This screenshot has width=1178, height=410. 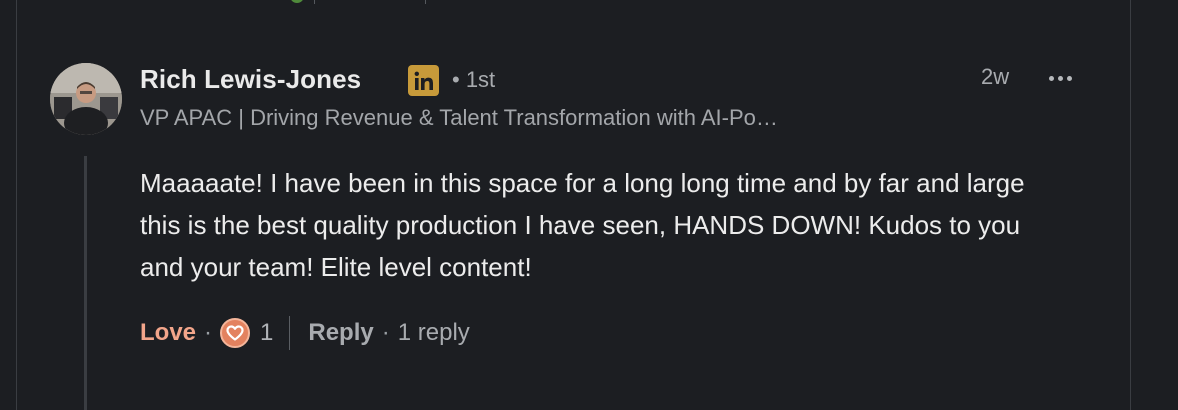 I want to click on reaction-icon, so click(x=297, y=1).